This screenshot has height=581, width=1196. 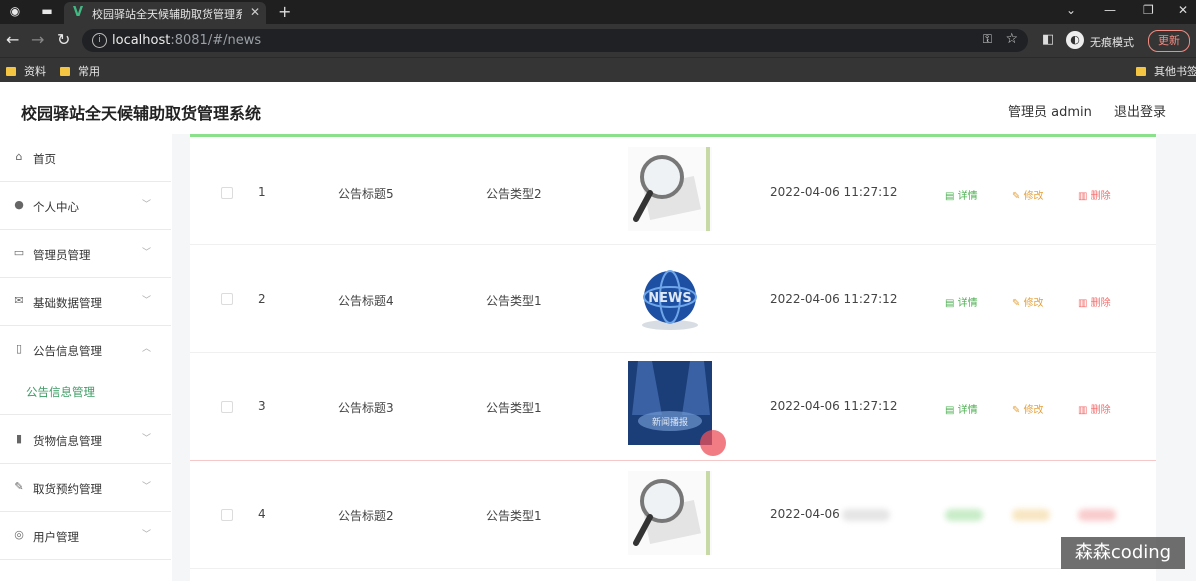 I want to click on update-button: 更新, so click(x=1169, y=41).